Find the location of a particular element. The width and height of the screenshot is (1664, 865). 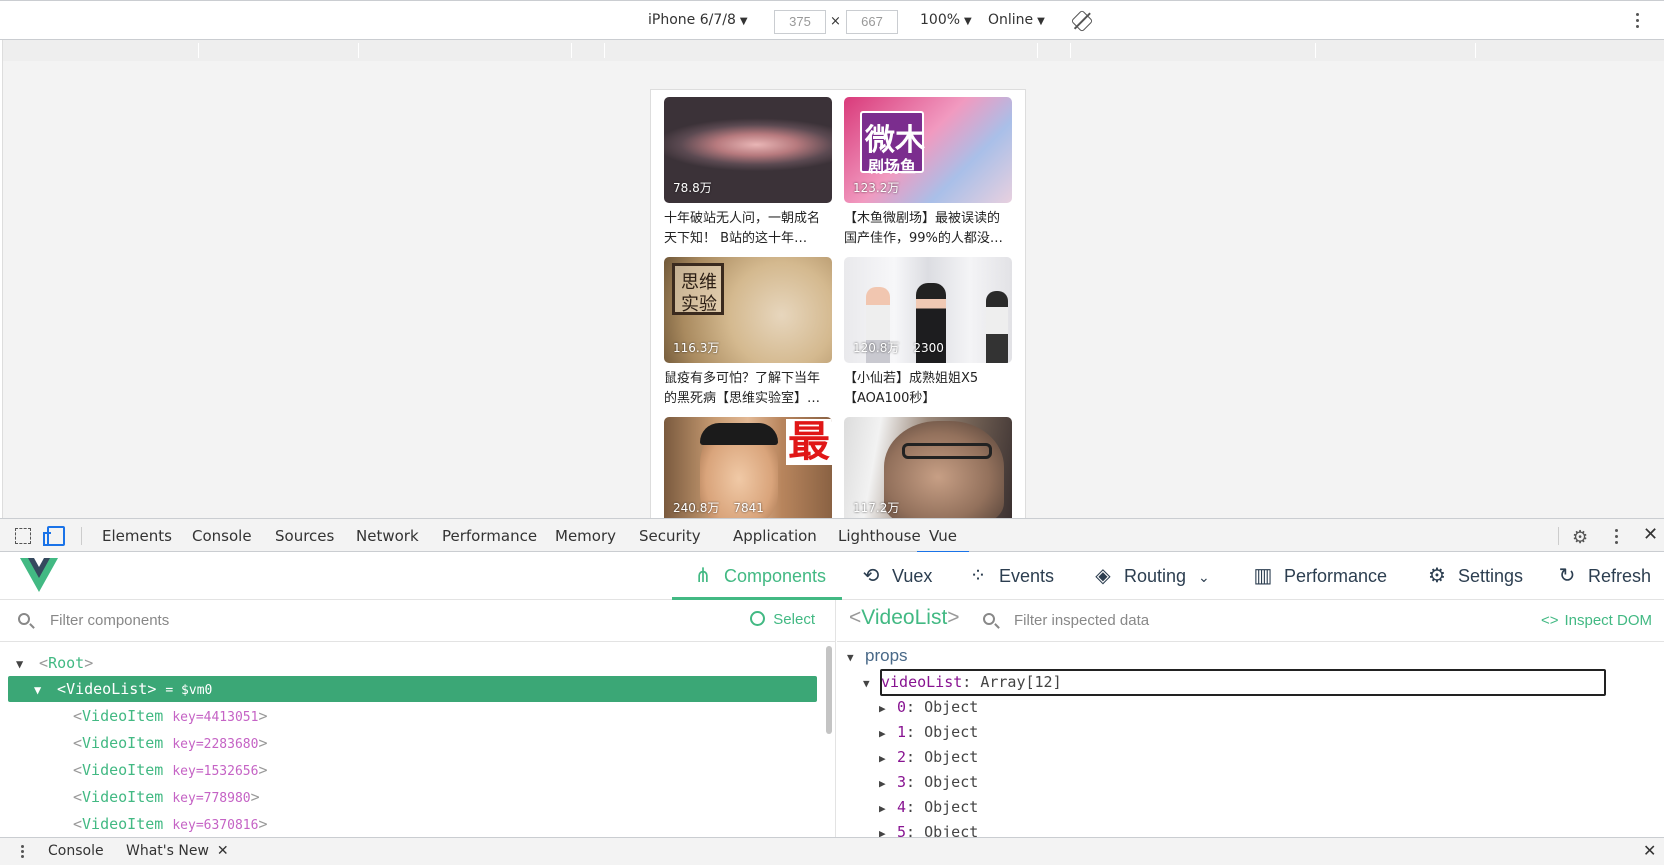

tree-node-child: <VideoItem key=778980> is located at coordinates (166, 797).